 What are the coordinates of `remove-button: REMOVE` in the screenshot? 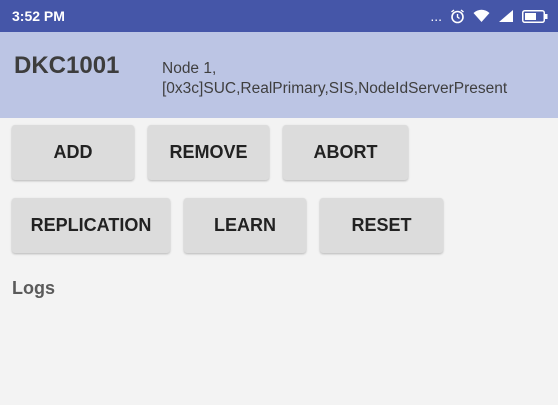 It's located at (208, 152).